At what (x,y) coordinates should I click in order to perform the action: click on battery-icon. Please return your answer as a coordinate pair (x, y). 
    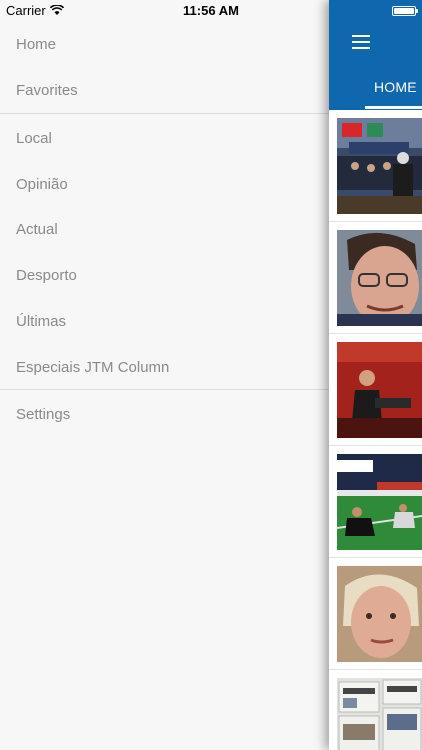
    Looking at the image, I should click on (405, 11).